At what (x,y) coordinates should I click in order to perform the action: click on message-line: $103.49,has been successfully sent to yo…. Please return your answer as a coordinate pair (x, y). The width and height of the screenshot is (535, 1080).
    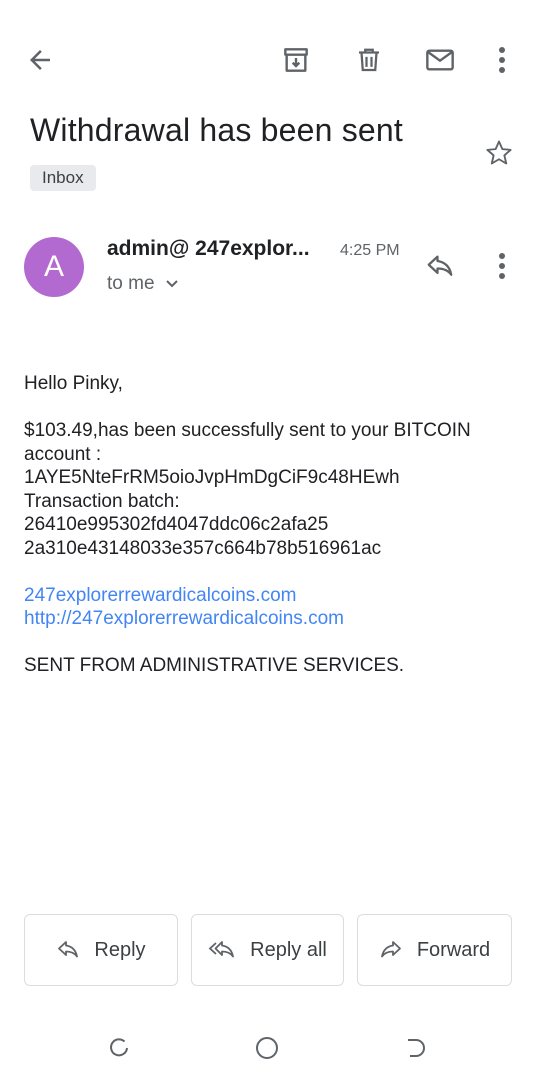
    Looking at the image, I should click on (247, 430).